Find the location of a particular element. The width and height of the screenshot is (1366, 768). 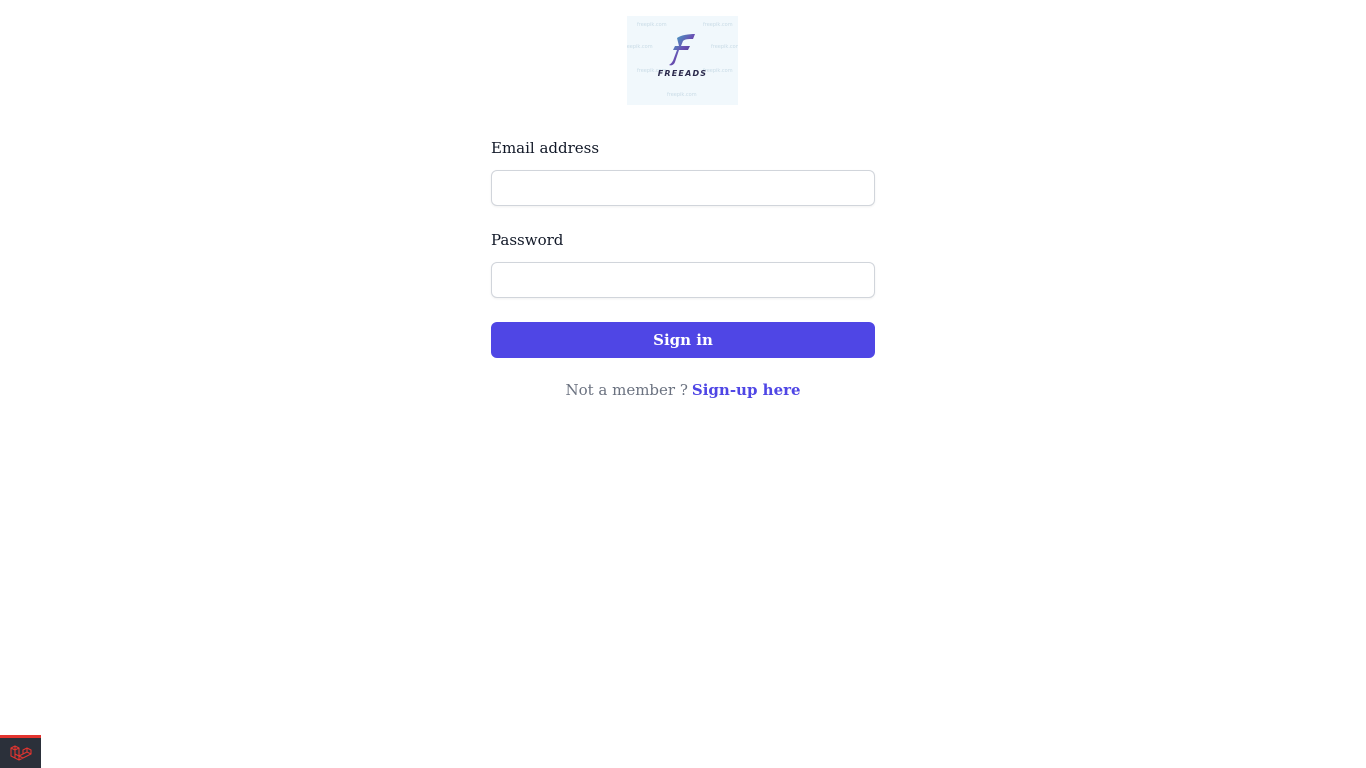

sign-in-button: Sign in is located at coordinates (683, 340).